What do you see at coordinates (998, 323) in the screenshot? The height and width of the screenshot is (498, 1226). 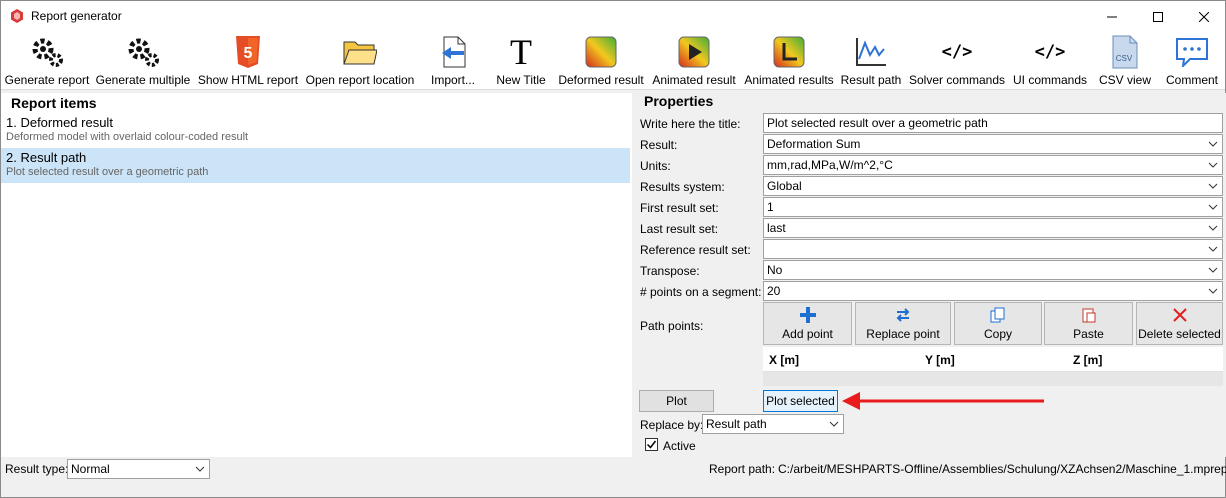 I see `copy-button: Copy` at bounding box center [998, 323].